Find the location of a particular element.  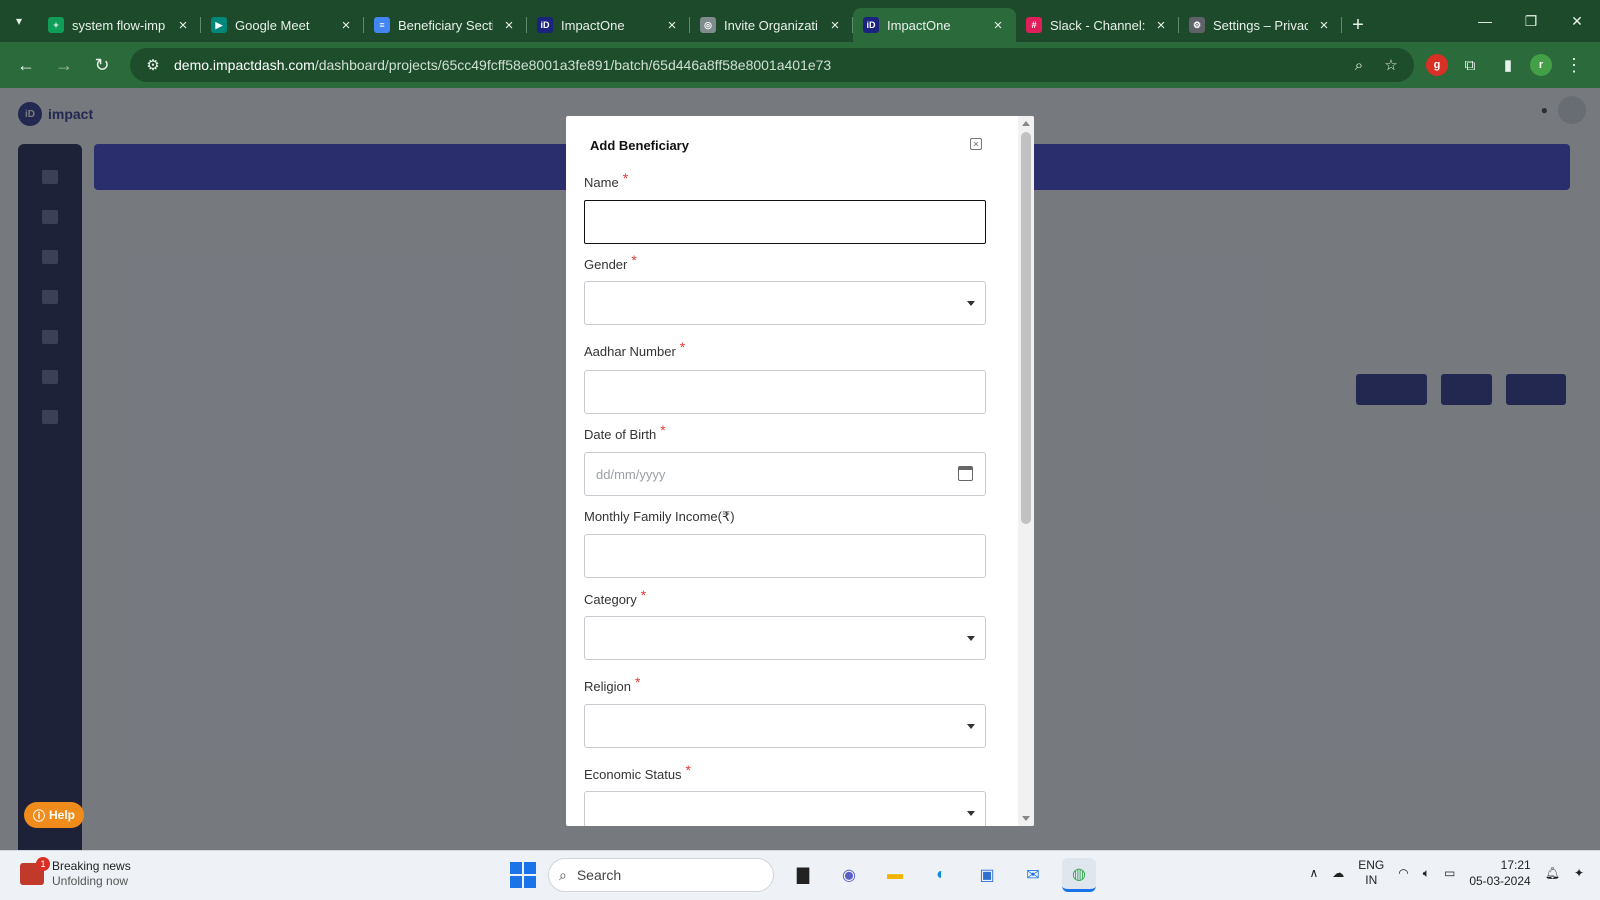

taskbar-apps: ⌕ Search ▇ ◉ ▬ ◐ ▣ ✉ ◍ is located at coordinates (803, 875).